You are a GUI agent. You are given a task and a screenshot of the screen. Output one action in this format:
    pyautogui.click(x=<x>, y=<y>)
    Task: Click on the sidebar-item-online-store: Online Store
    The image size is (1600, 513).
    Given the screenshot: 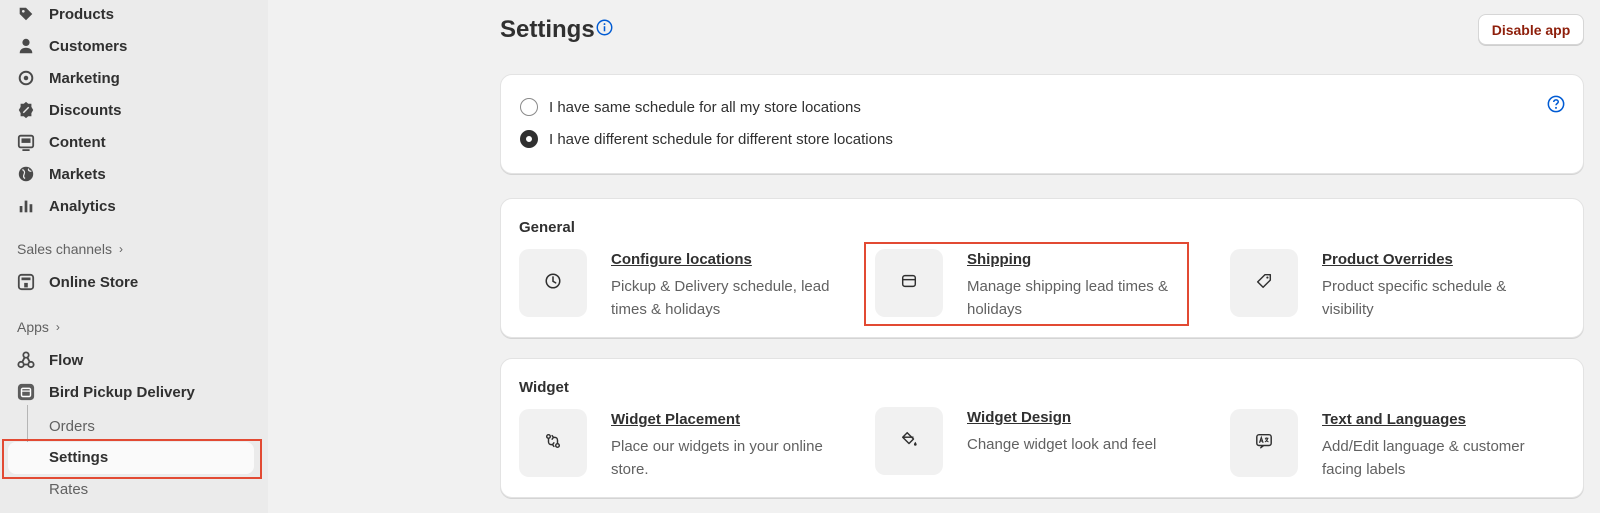 What is the action you would take?
    pyautogui.click(x=77, y=282)
    